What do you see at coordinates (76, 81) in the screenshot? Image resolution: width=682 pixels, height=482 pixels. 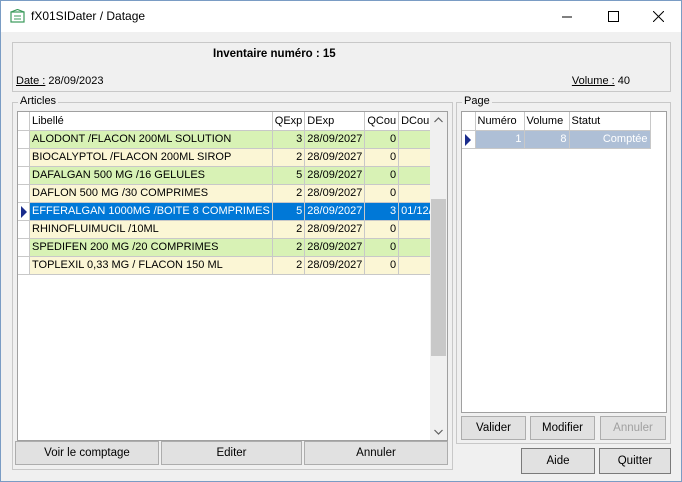 I see `date-value: 28/09/2023` at bounding box center [76, 81].